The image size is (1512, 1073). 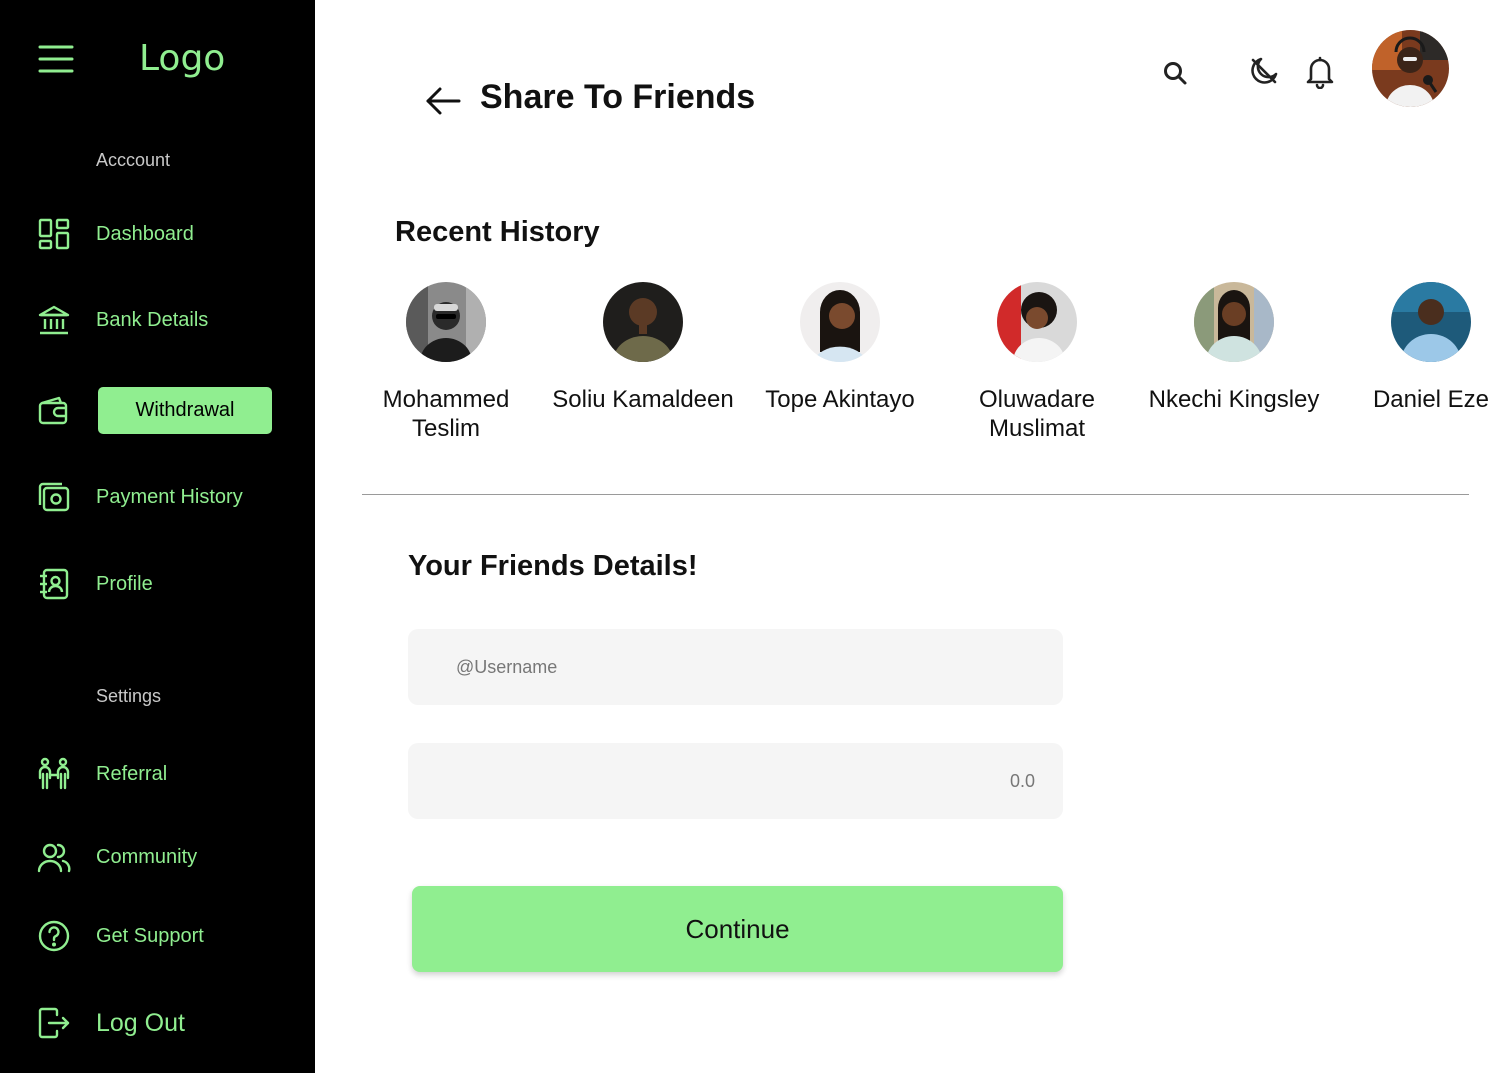 I want to click on help-icon, so click(x=54, y=936).